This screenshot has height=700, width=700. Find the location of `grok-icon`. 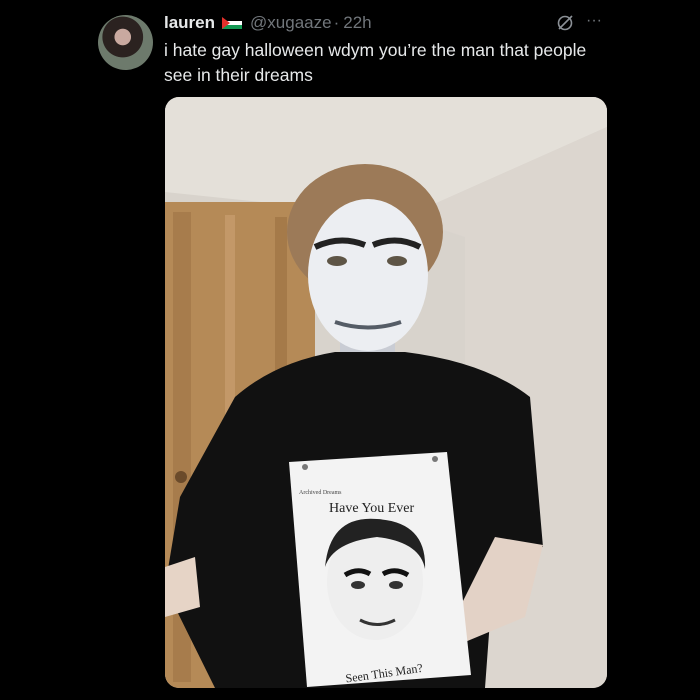

grok-icon is located at coordinates (565, 23).